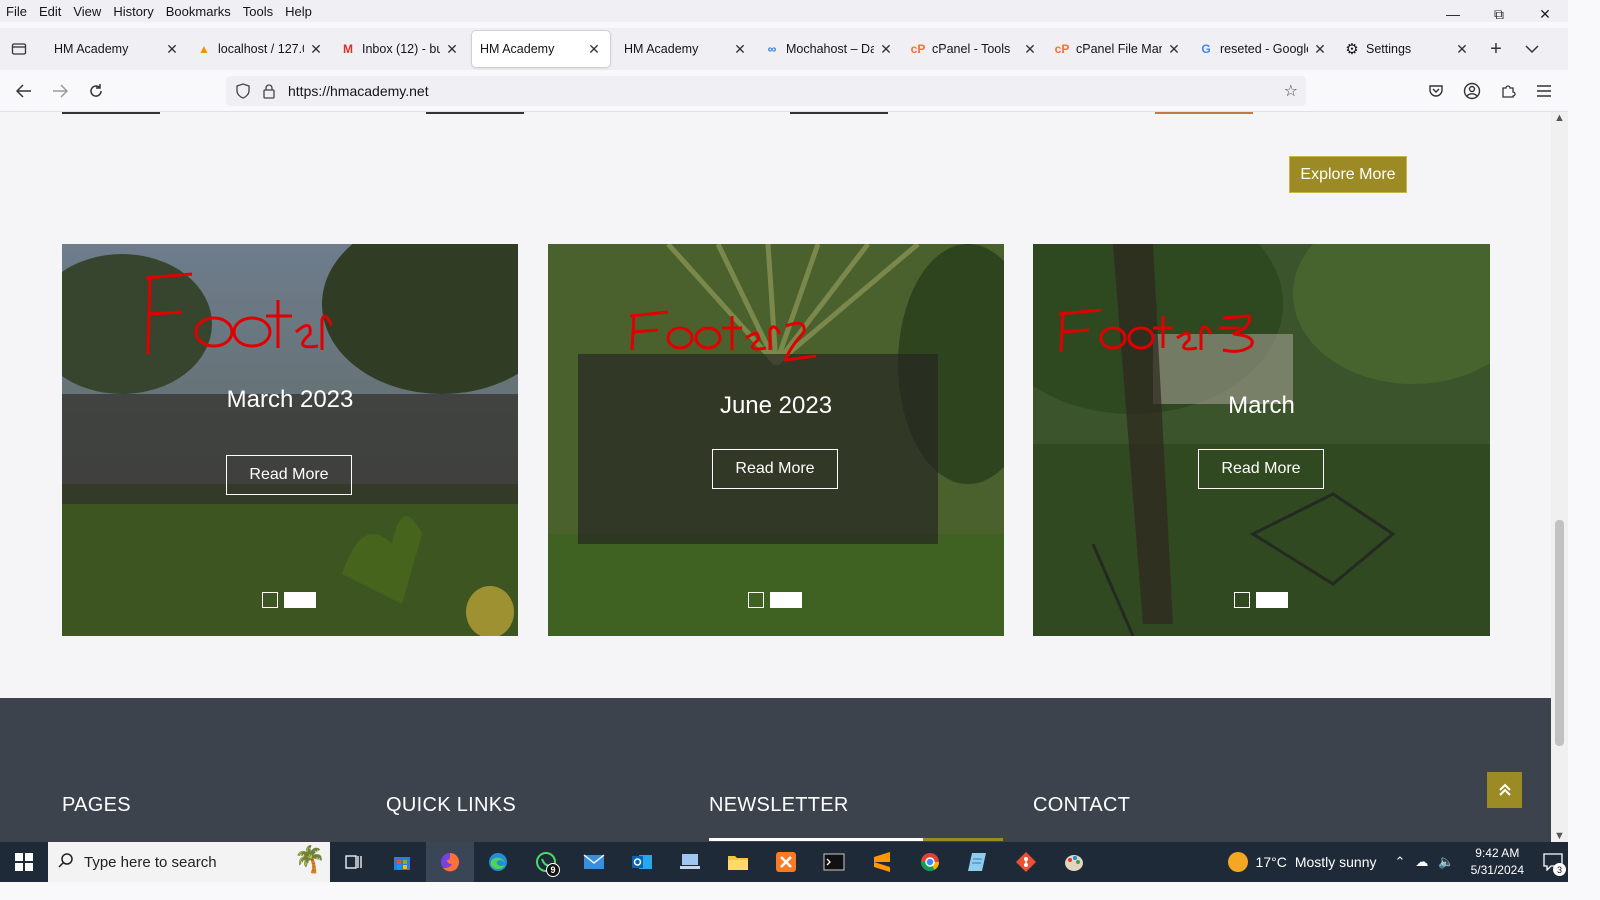 This screenshot has height=900, width=1600. What do you see at coordinates (1559, 633) in the screenshot?
I see `scrollbar-thumb` at bounding box center [1559, 633].